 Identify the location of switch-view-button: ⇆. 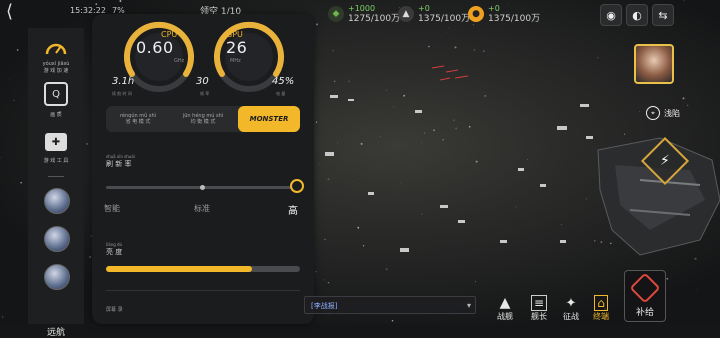
(663, 15).